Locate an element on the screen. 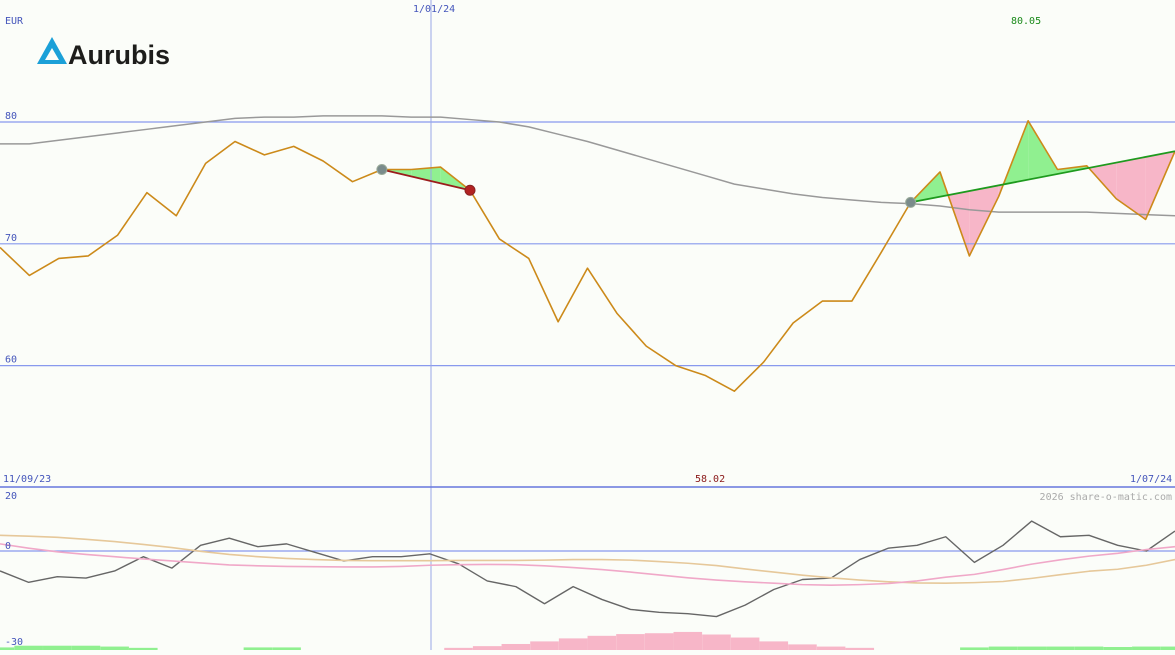  logo-wordmark: Aurubis is located at coordinates (119, 55).